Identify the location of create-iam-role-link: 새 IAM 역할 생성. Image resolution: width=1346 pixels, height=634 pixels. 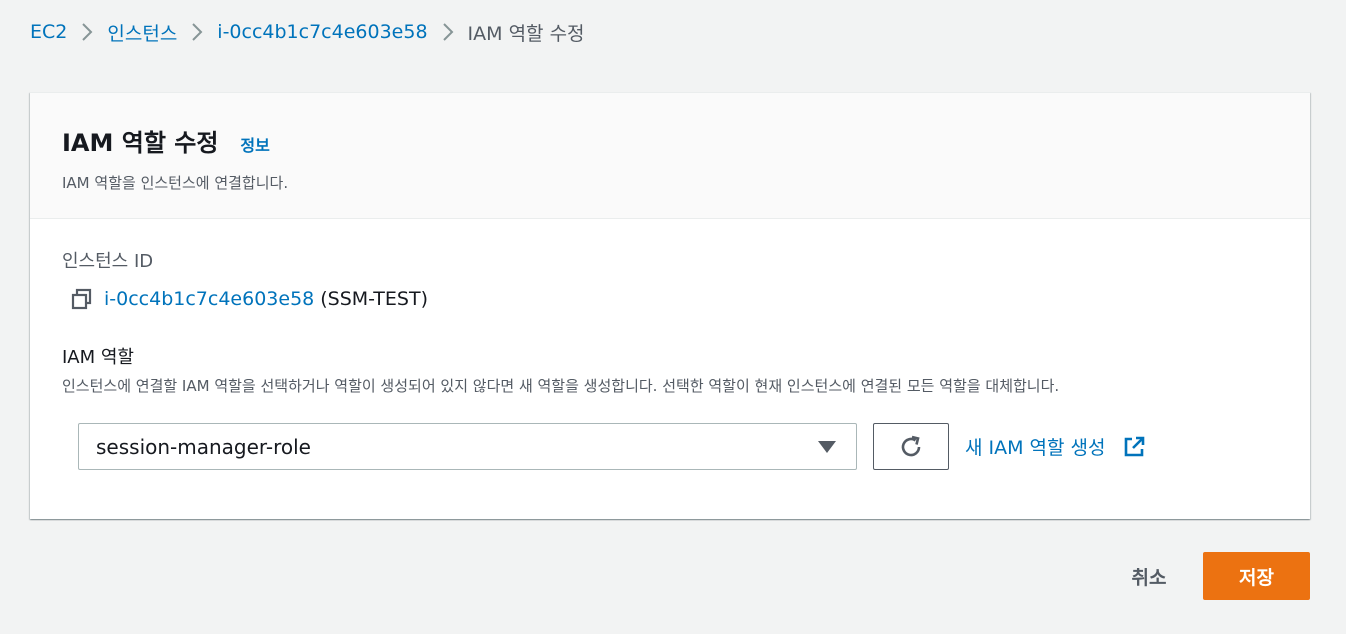
(1055, 446).